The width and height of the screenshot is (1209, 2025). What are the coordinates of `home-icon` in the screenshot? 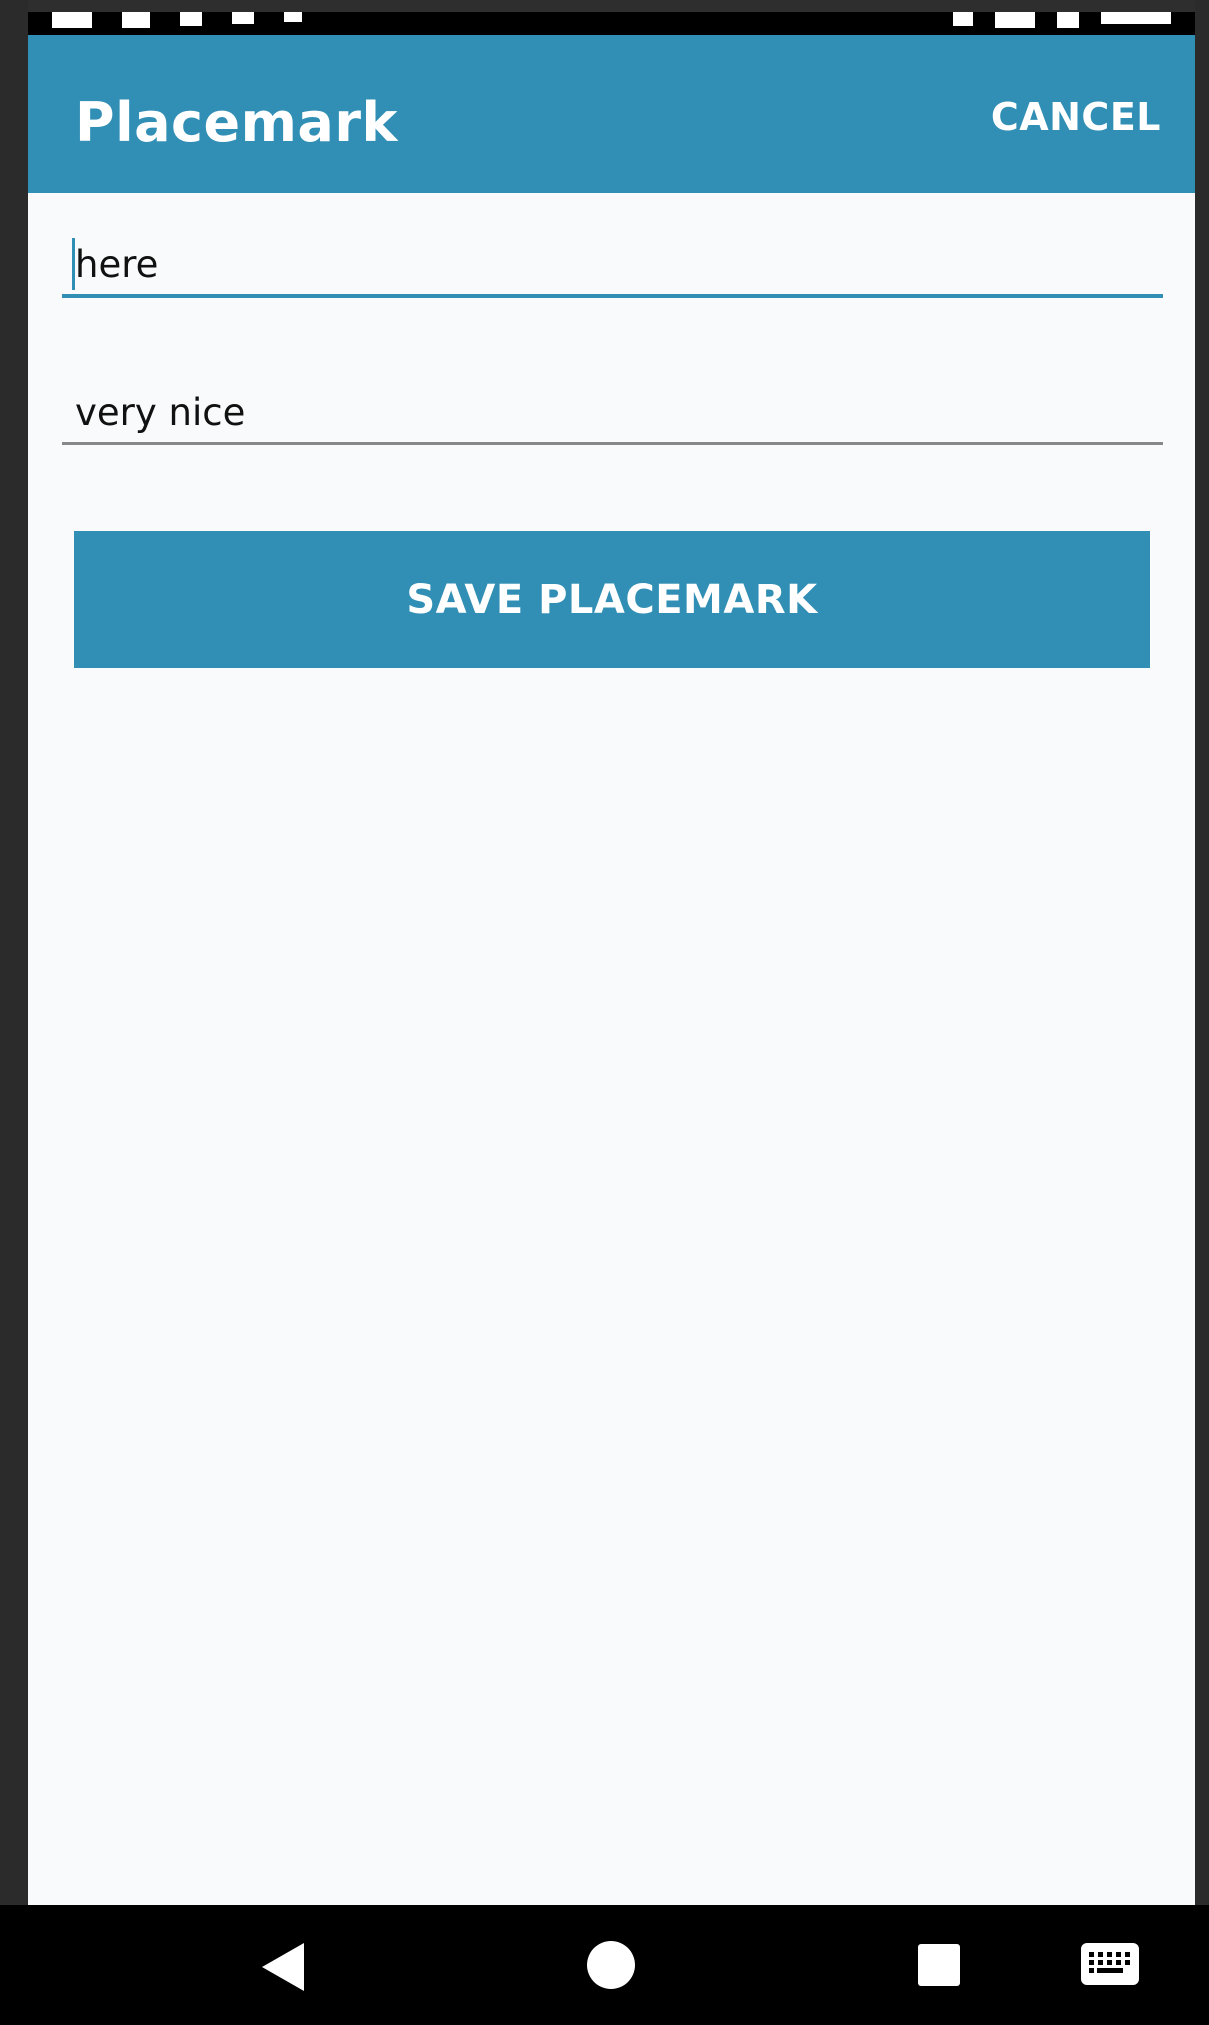 It's located at (611, 1965).